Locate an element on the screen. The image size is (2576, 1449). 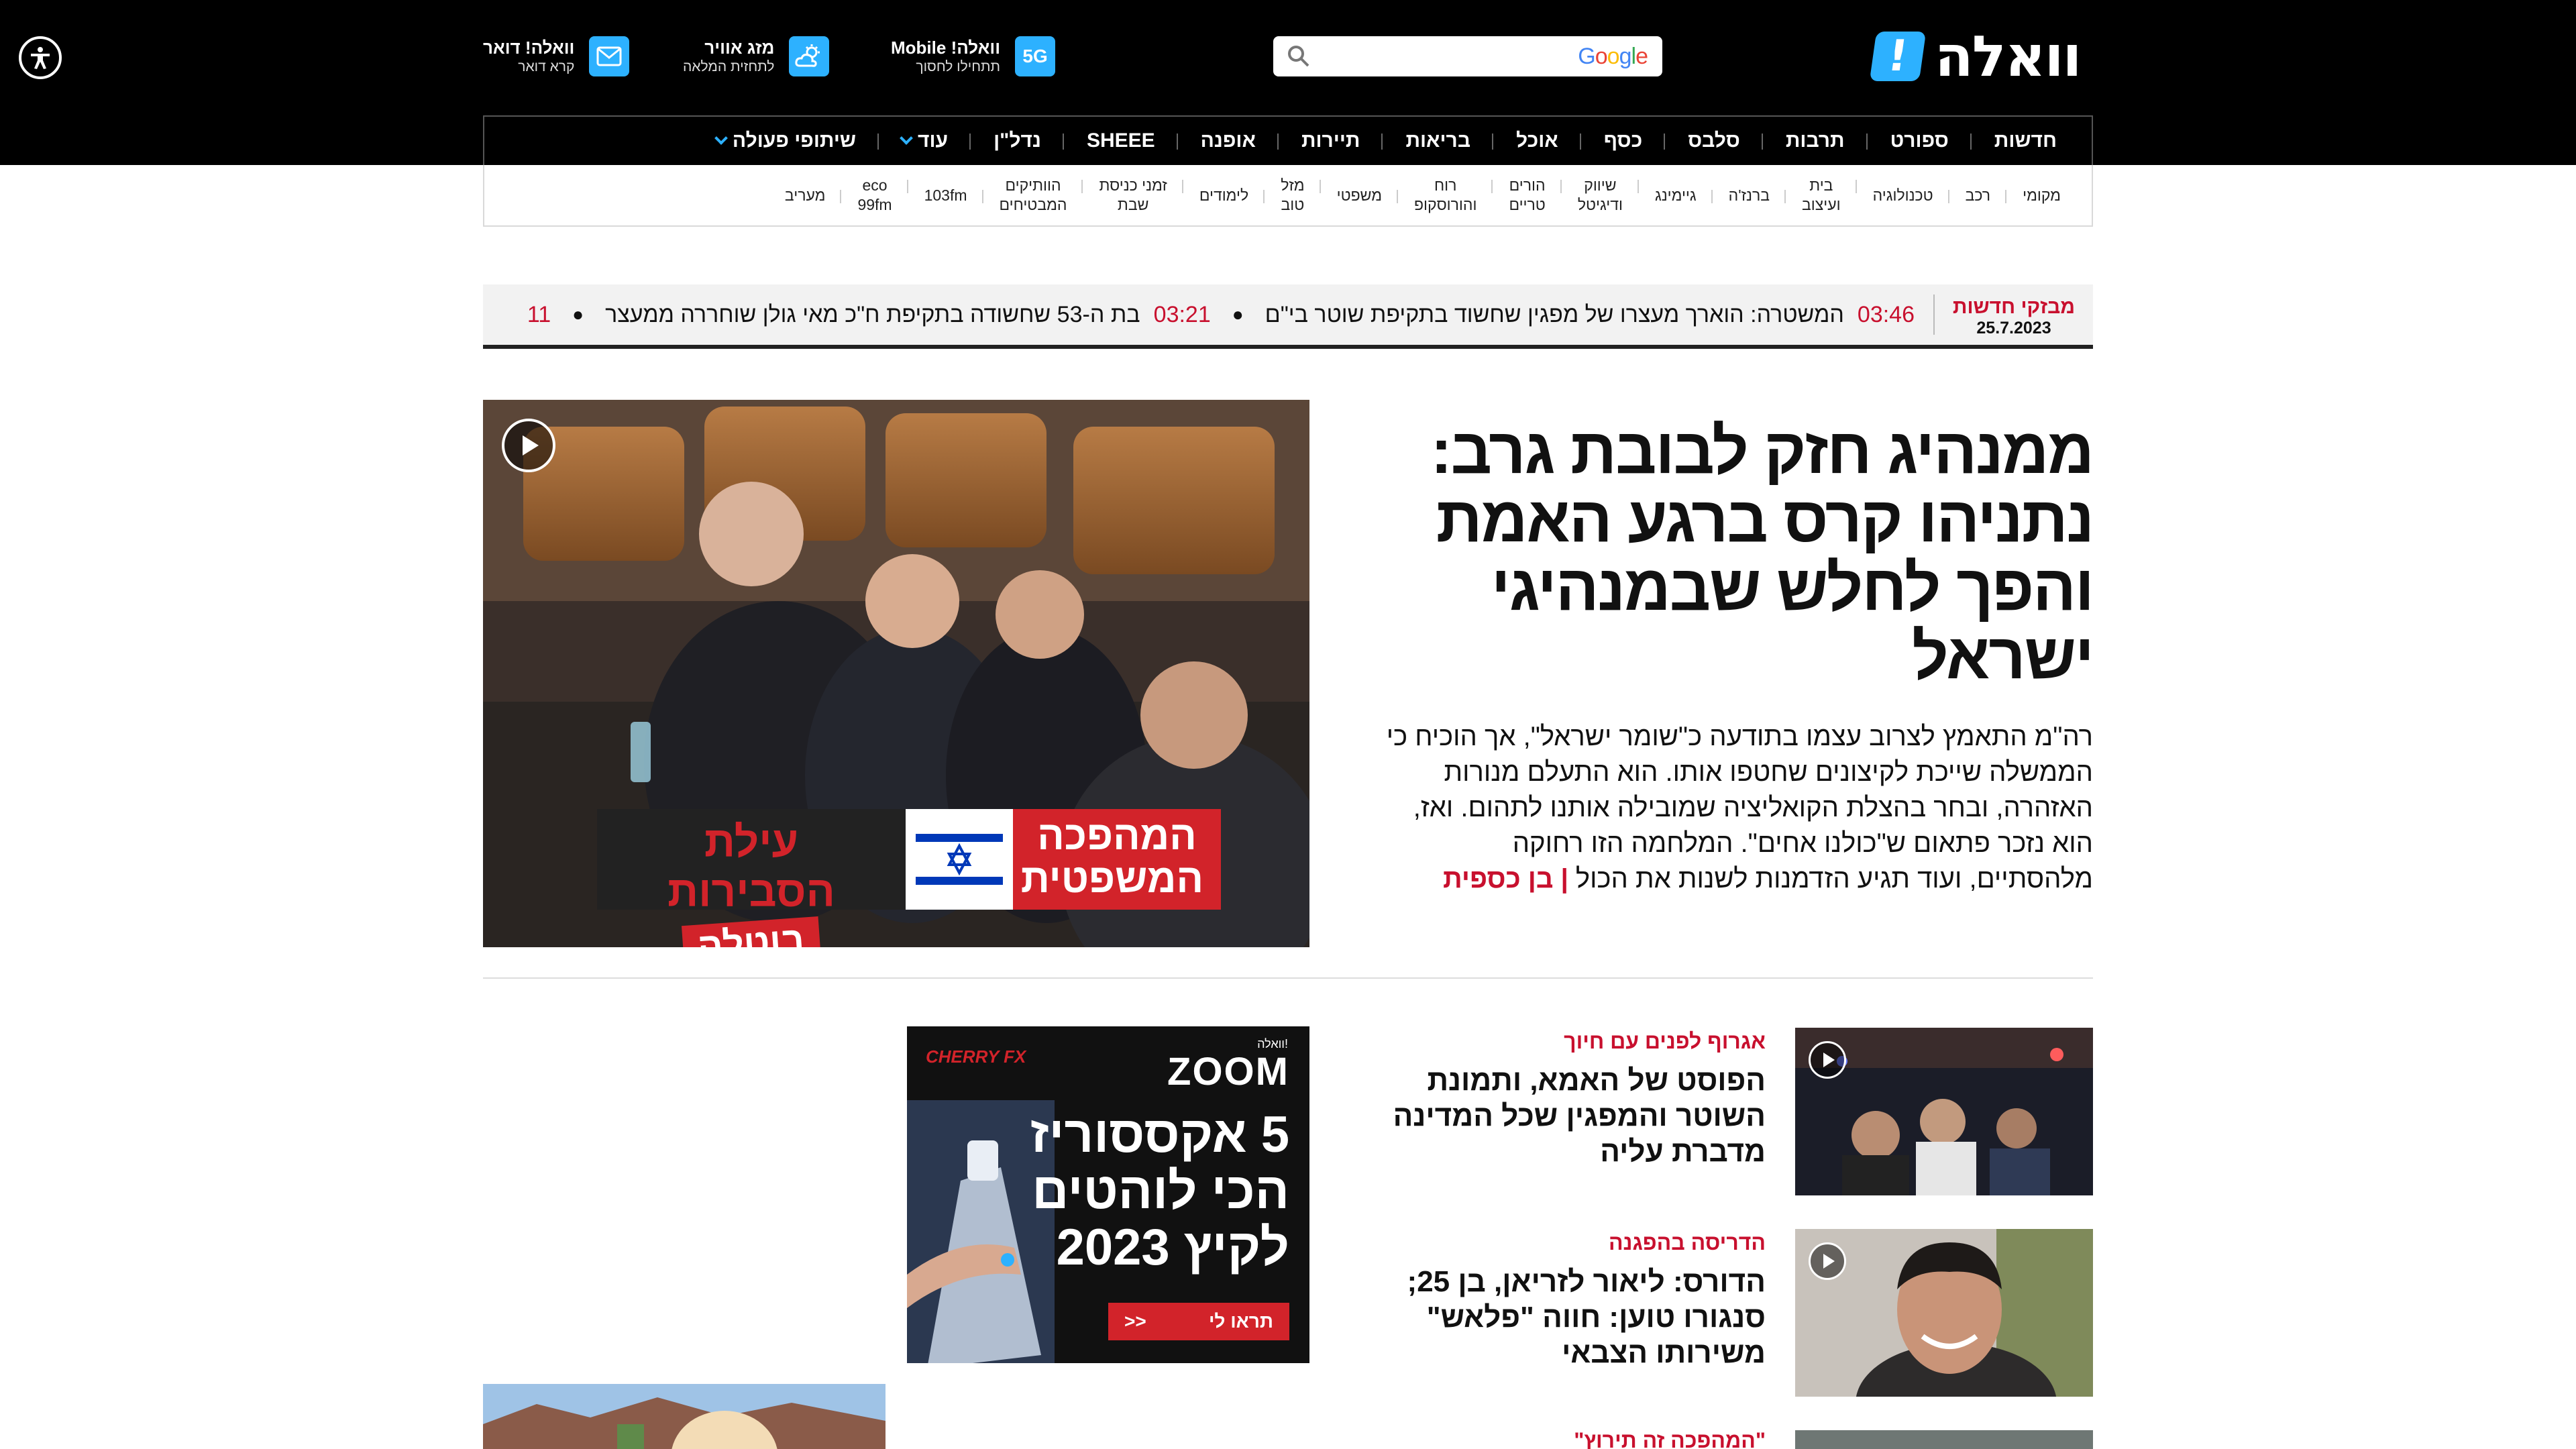
subnav-local: מקומי is located at coordinates (2041, 195).